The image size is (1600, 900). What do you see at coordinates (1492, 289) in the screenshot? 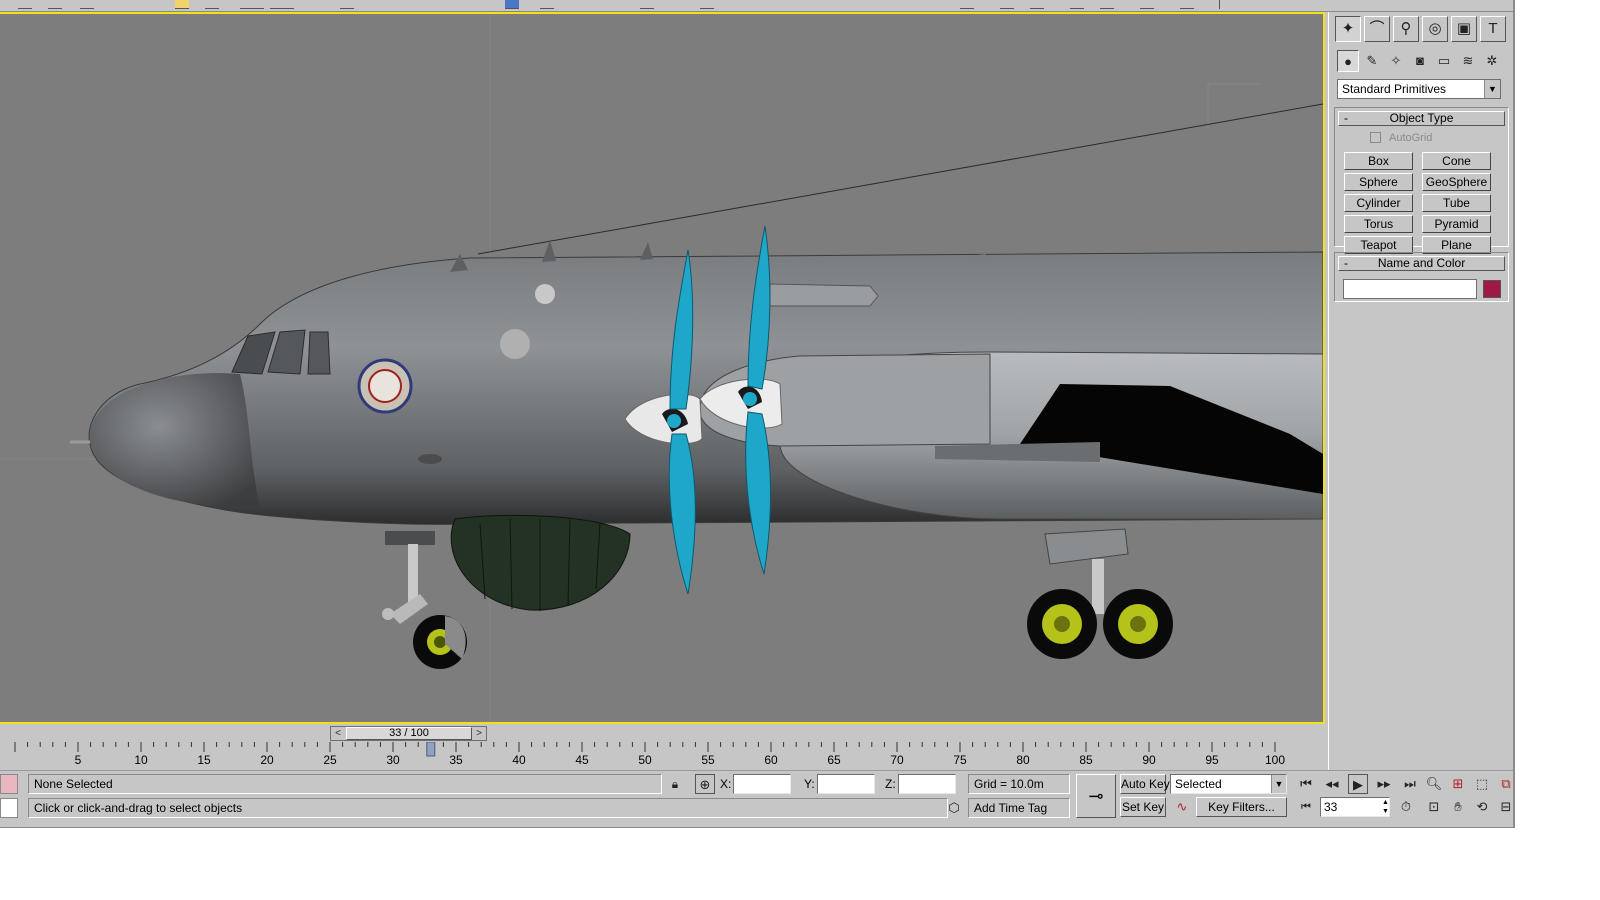
I see `object-color-swatch` at bounding box center [1492, 289].